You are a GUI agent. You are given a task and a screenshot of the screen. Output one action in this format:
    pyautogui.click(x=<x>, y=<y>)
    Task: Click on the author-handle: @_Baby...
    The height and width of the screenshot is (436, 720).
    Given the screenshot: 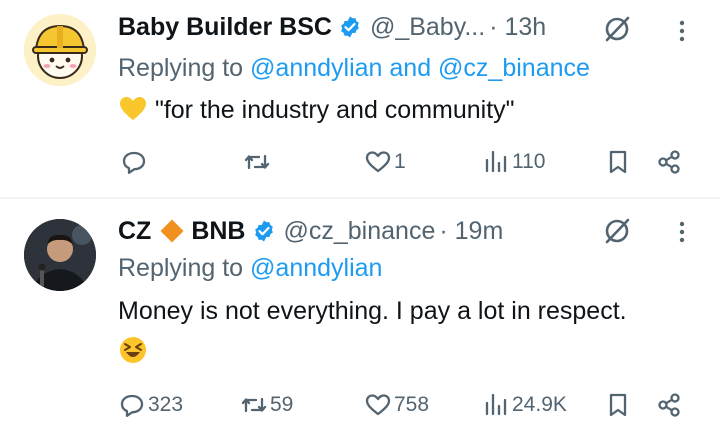 What is the action you would take?
    pyautogui.click(x=427, y=27)
    